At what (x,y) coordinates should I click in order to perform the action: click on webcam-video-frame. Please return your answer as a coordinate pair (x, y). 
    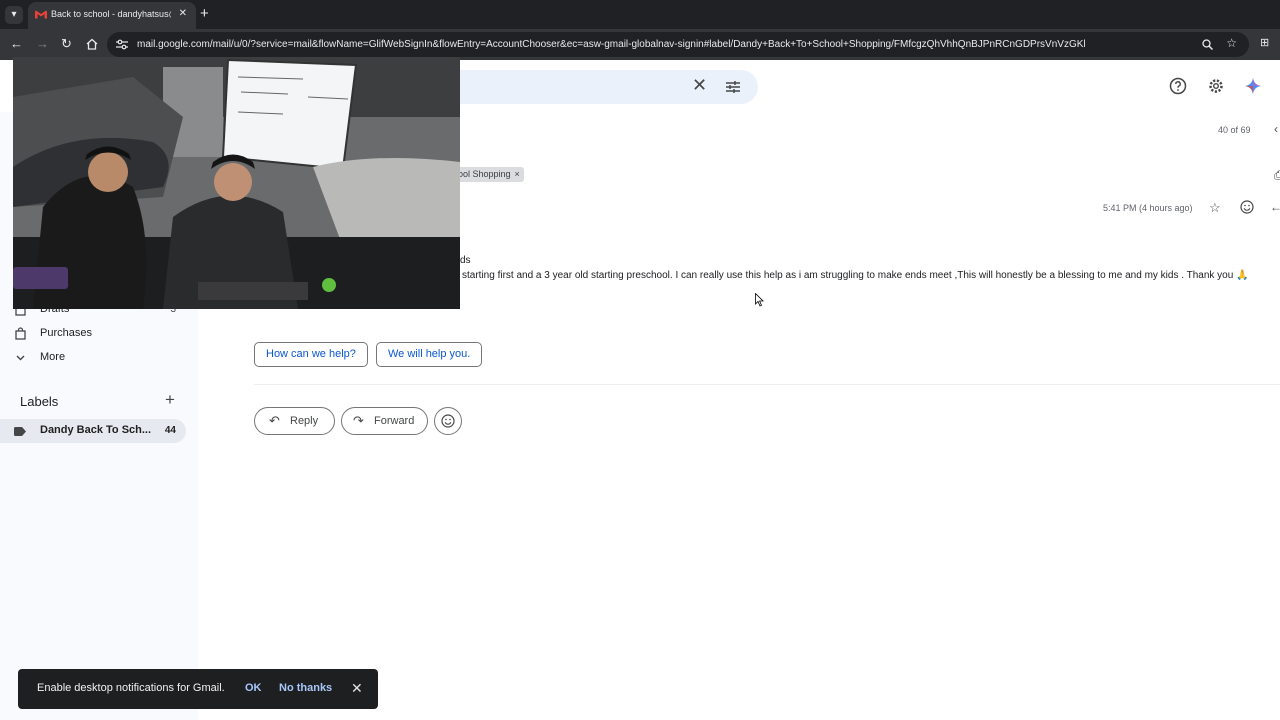
    Looking at the image, I should click on (236, 183).